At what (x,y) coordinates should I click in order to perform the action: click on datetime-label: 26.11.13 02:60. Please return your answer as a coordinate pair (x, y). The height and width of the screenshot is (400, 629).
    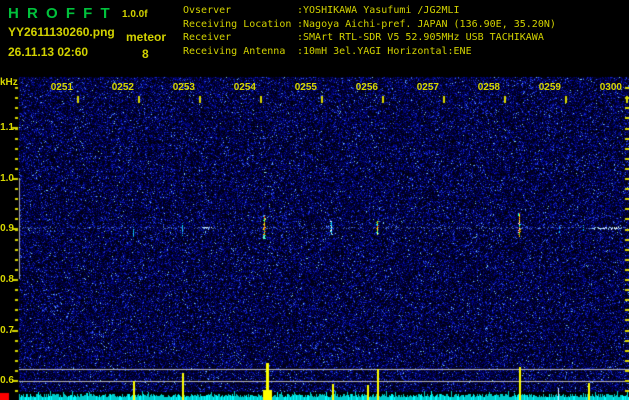
    Looking at the image, I should click on (48, 52).